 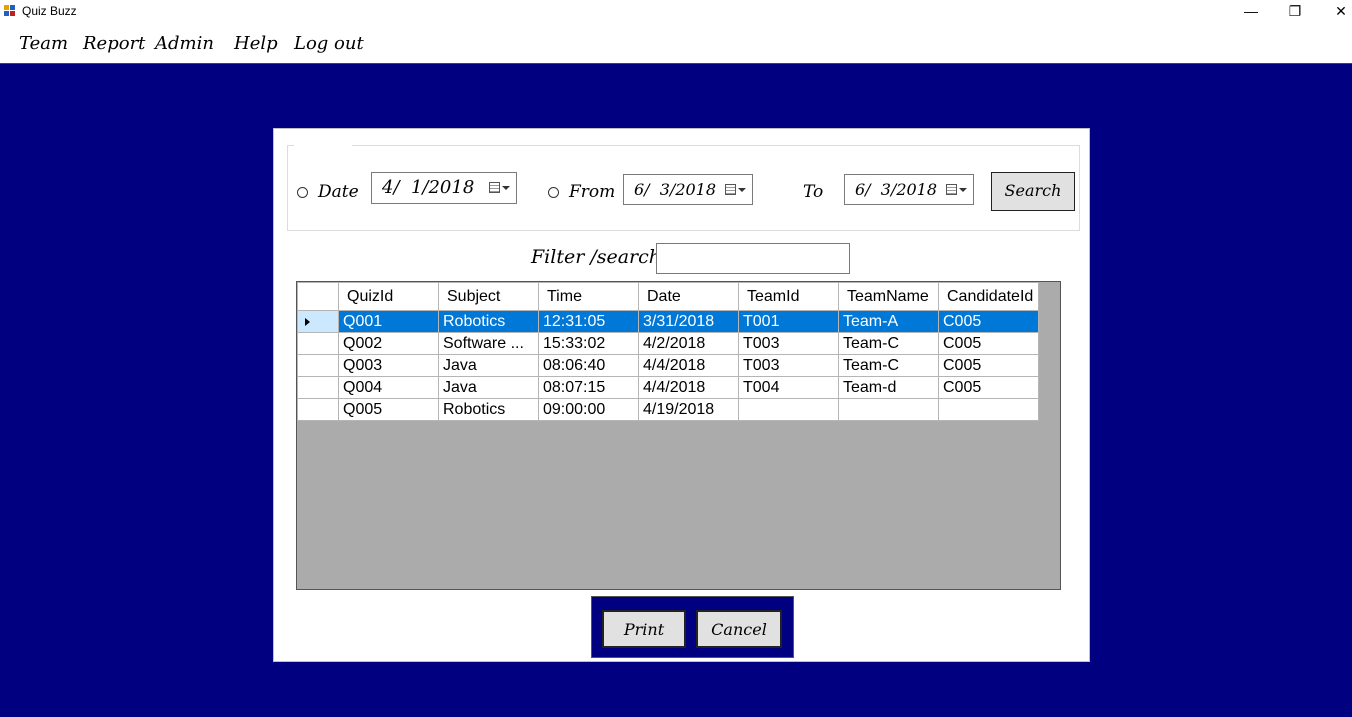 I want to click on date-picker: 4/ 1/2018, so click(x=444, y=188).